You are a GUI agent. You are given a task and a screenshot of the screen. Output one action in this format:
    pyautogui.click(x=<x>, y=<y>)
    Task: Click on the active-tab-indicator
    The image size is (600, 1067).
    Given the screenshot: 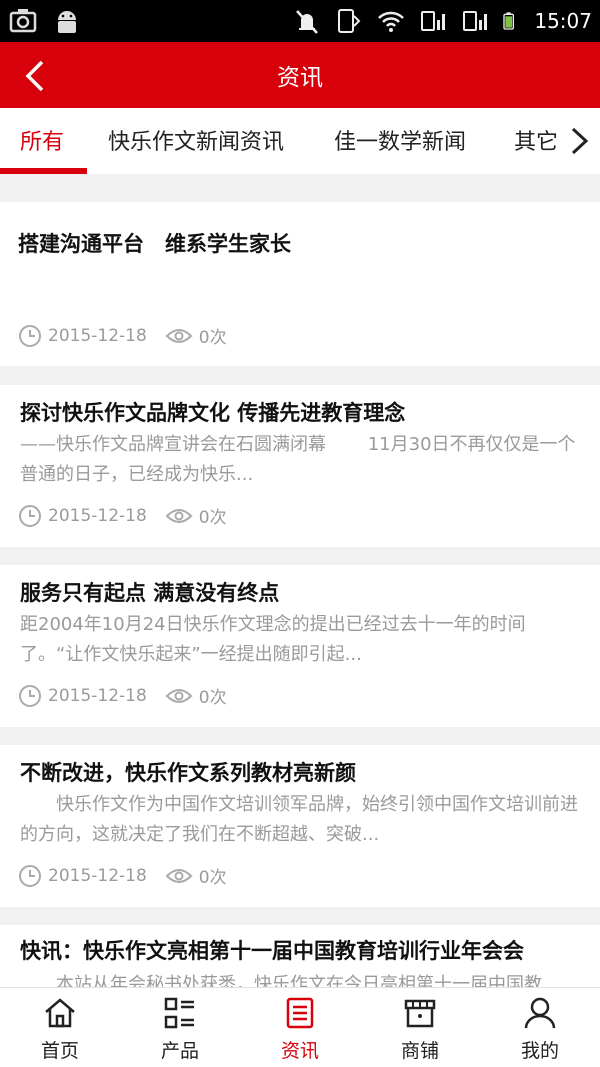 What is the action you would take?
    pyautogui.click(x=43, y=171)
    